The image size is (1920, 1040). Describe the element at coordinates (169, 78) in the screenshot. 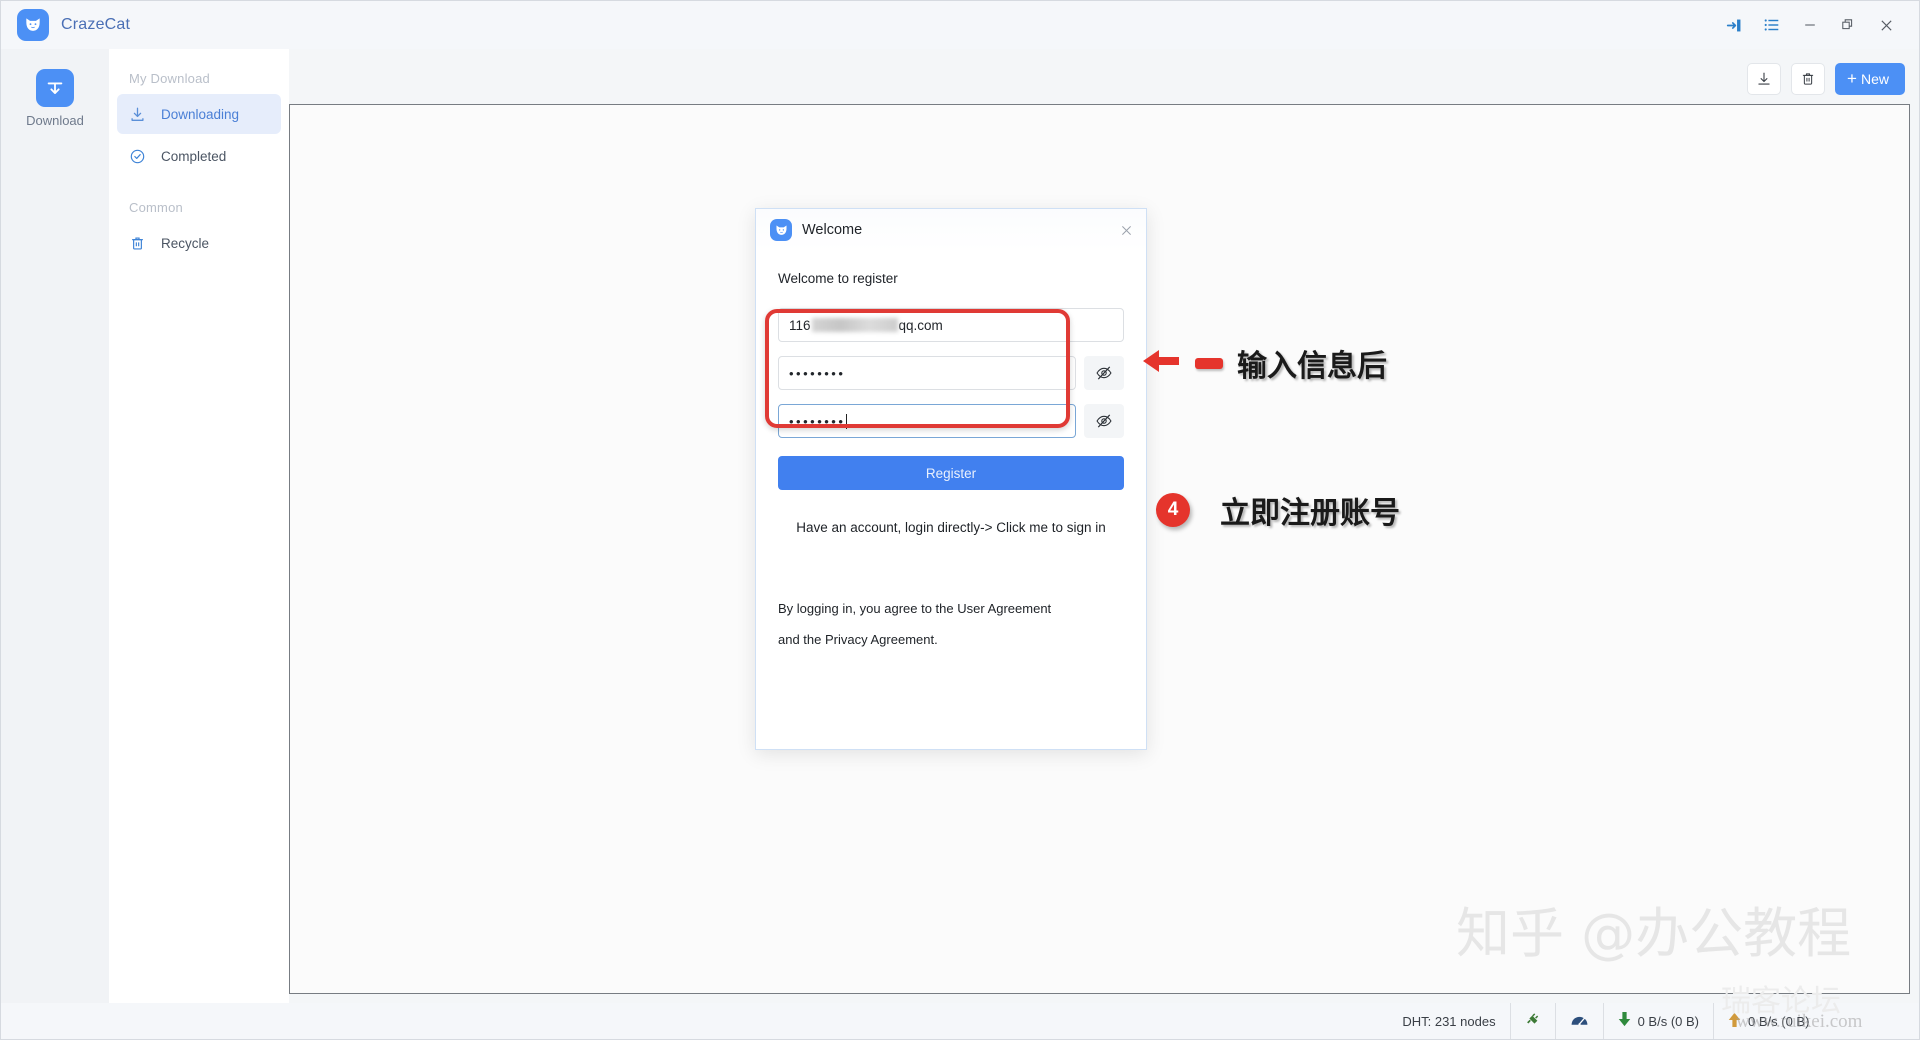

I see `sidebar-group-my-download: My Download` at that location.